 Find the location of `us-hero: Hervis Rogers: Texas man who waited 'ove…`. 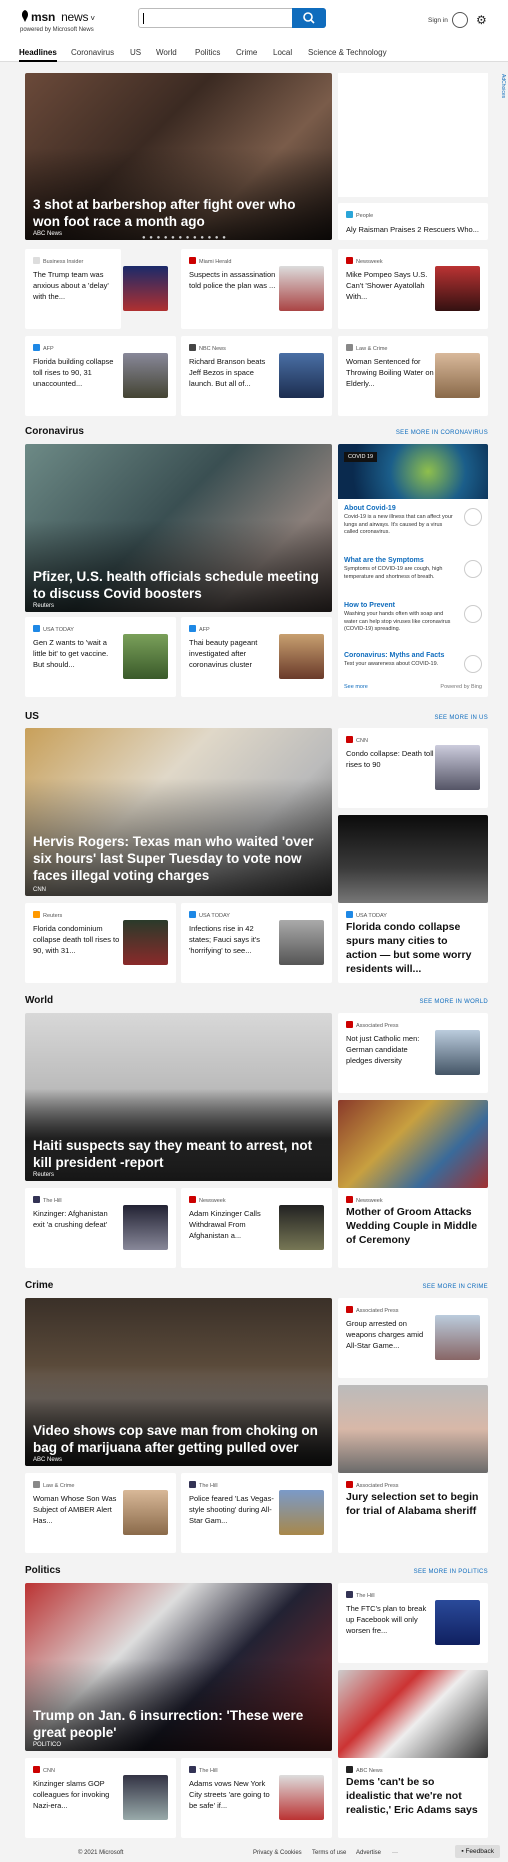

us-hero: Hervis Rogers: Texas man who waited 'ove… is located at coordinates (178, 812).